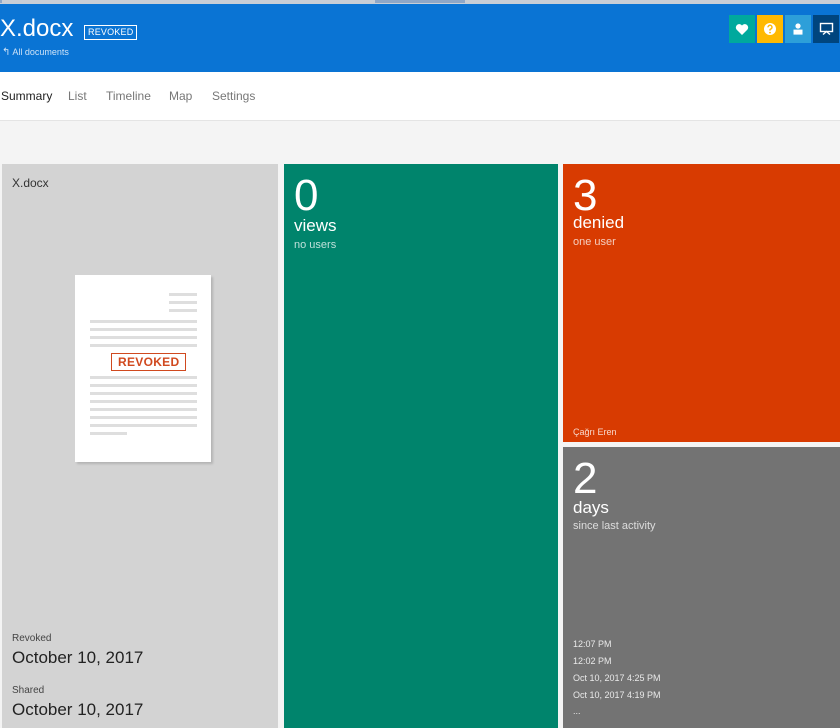 This screenshot has width=840, height=728. What do you see at coordinates (591, 507) in the screenshot?
I see `days-unit: days` at bounding box center [591, 507].